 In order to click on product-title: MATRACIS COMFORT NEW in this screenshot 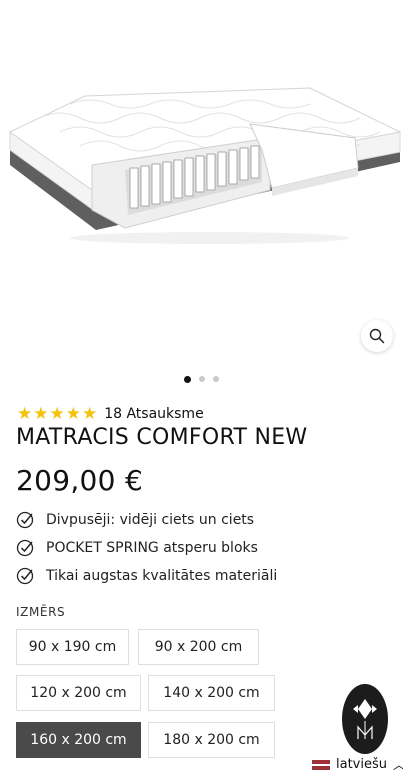, I will do `click(162, 437)`.